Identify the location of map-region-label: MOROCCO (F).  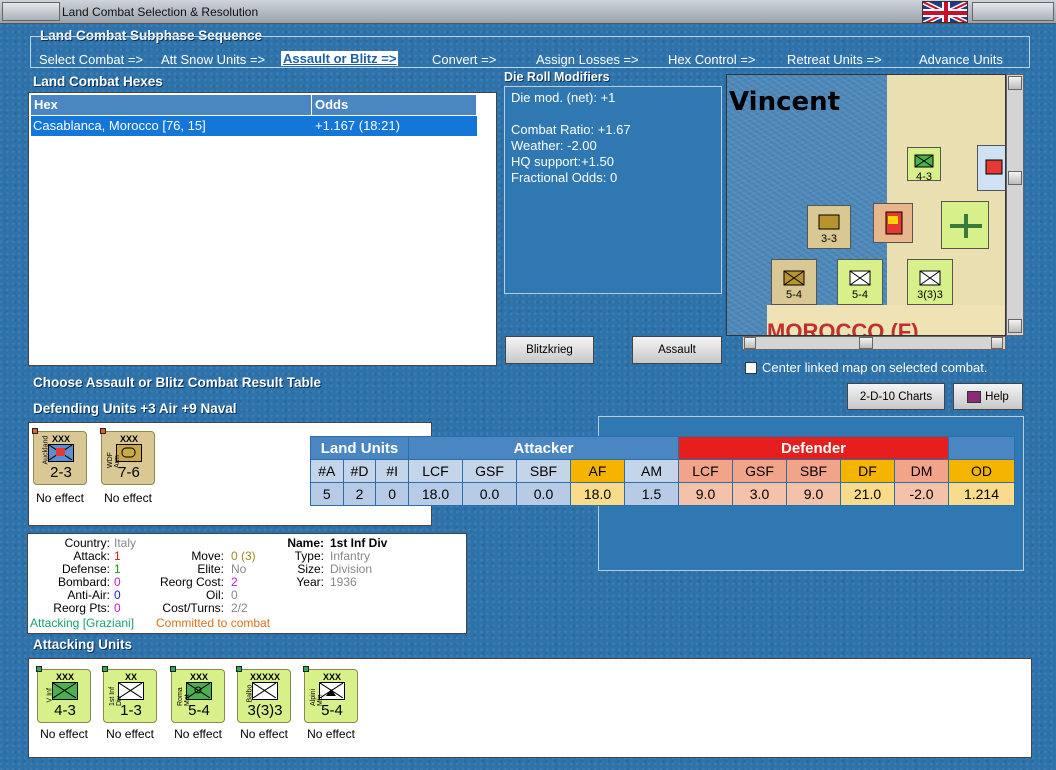
(843, 327).